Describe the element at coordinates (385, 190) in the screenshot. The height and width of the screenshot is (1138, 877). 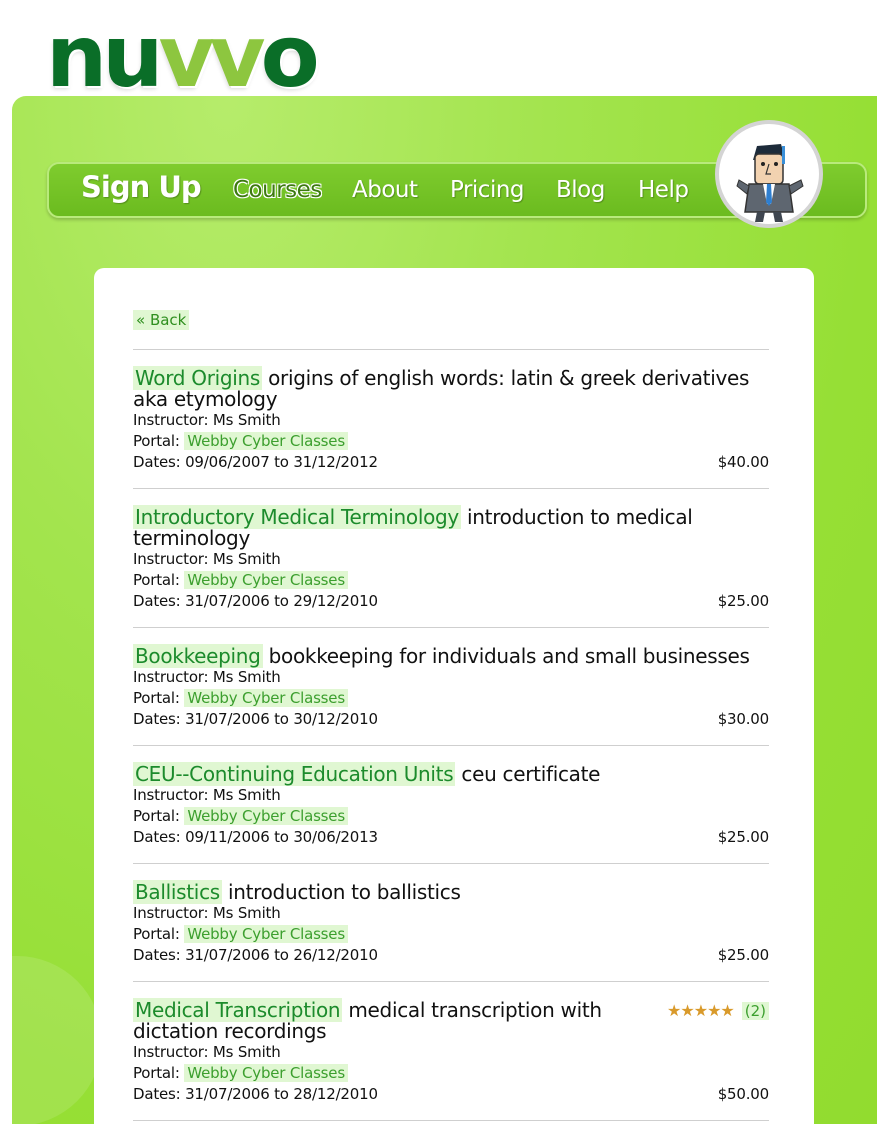
I see `nav-about: About` at that location.